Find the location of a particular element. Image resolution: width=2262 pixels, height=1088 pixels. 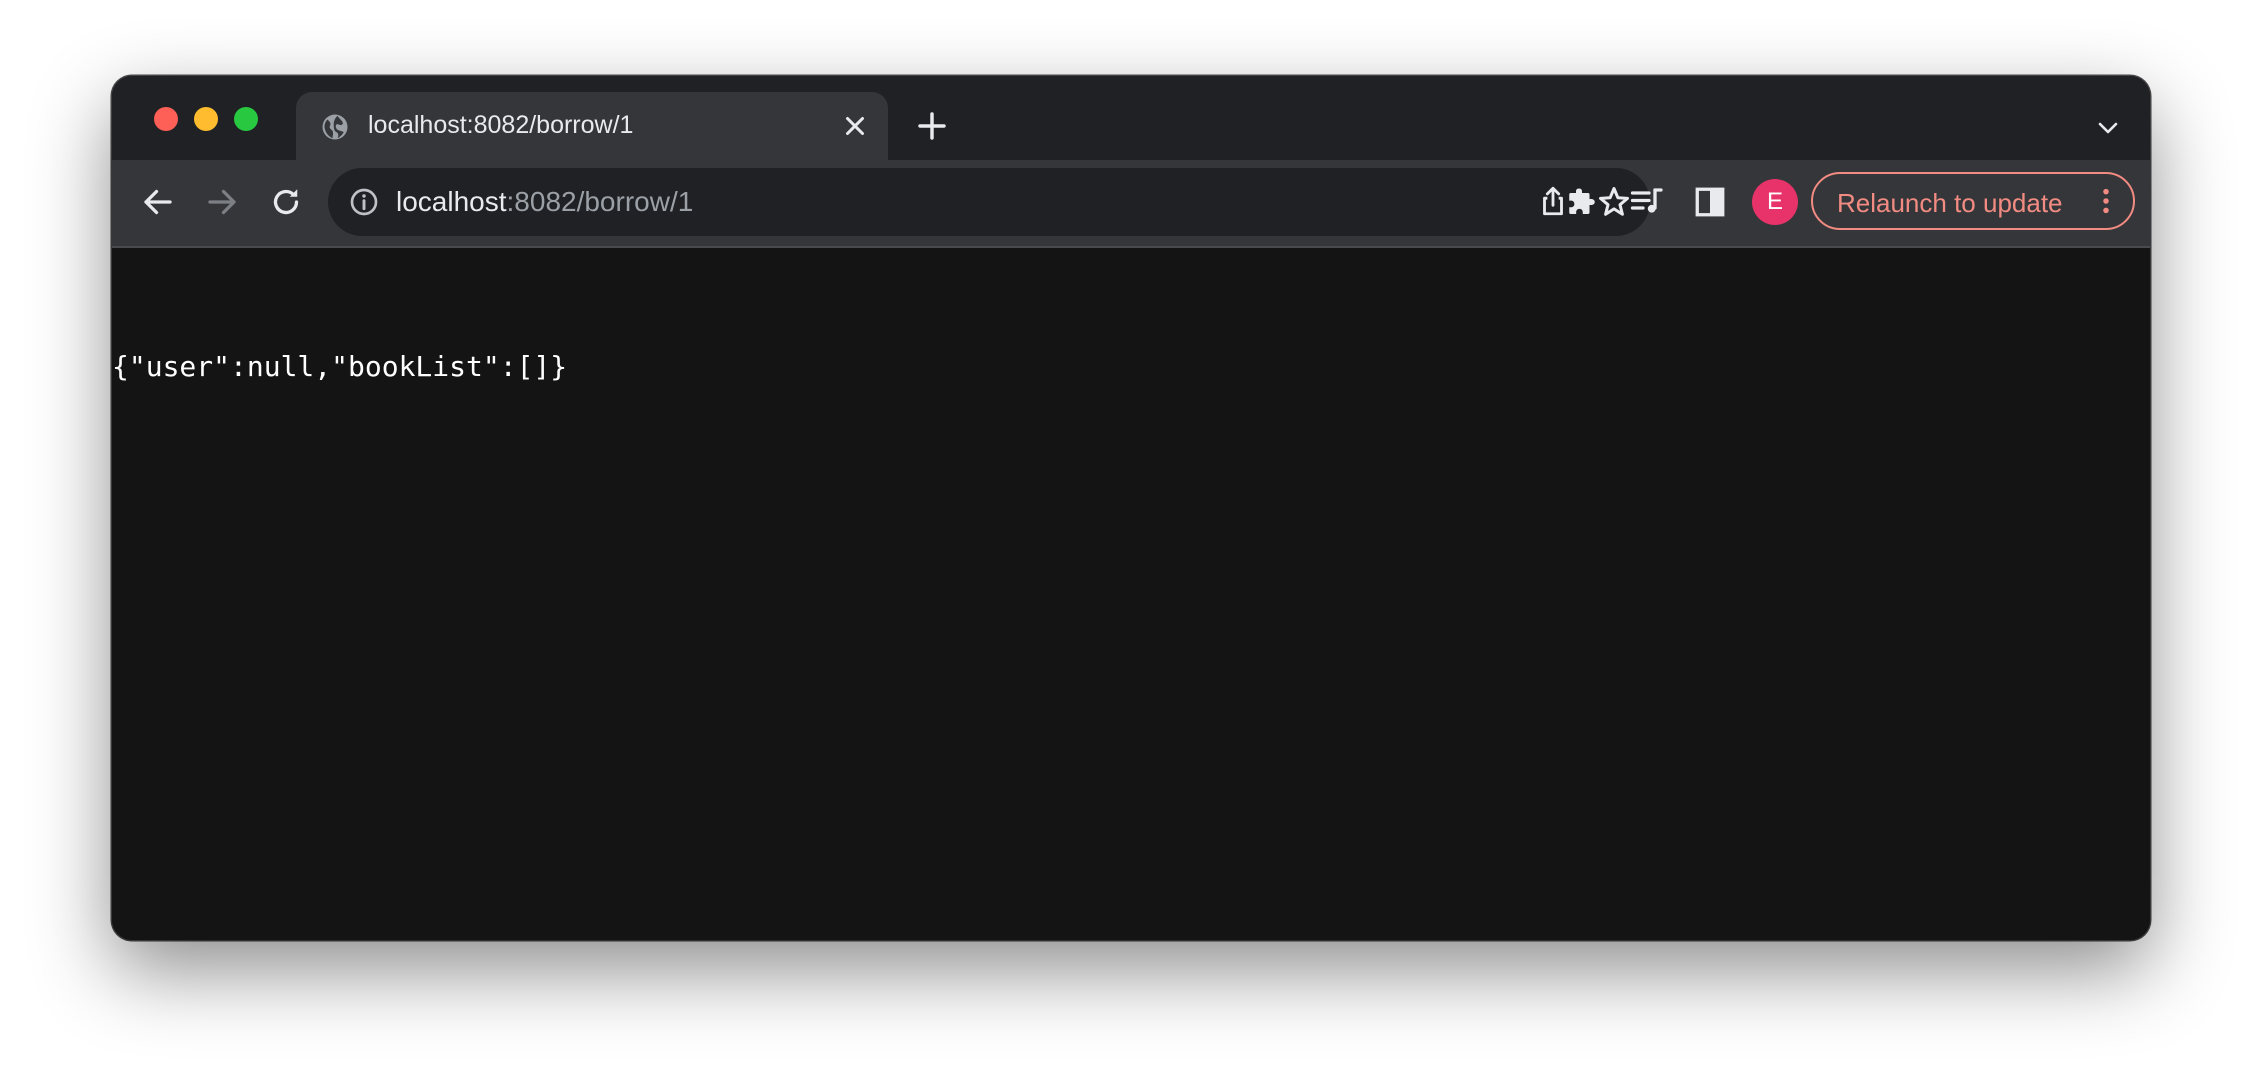

arrow-right-icon is located at coordinates (222, 202).